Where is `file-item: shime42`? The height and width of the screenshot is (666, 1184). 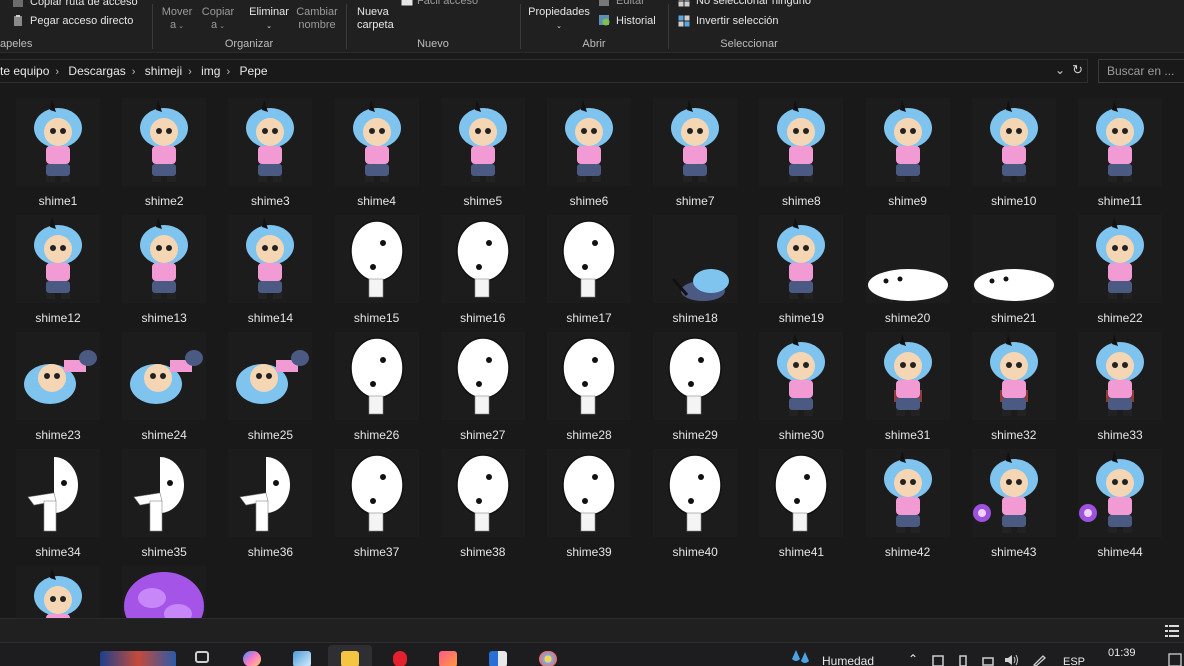 file-item: shime42 is located at coordinates (908, 499).